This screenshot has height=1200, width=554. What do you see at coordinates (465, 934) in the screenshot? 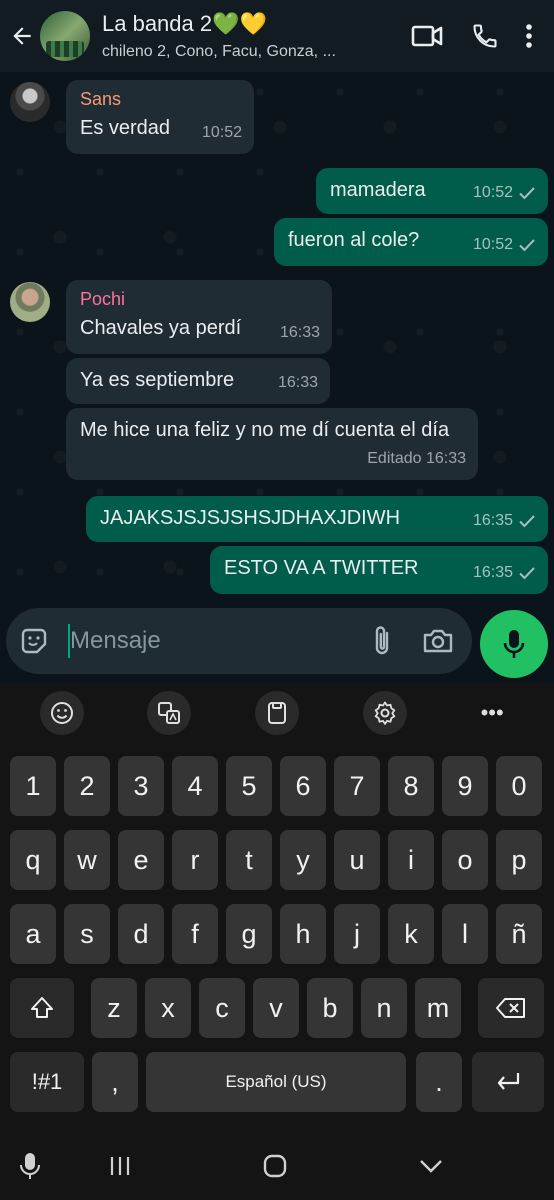
I see `key-l: l` at bounding box center [465, 934].